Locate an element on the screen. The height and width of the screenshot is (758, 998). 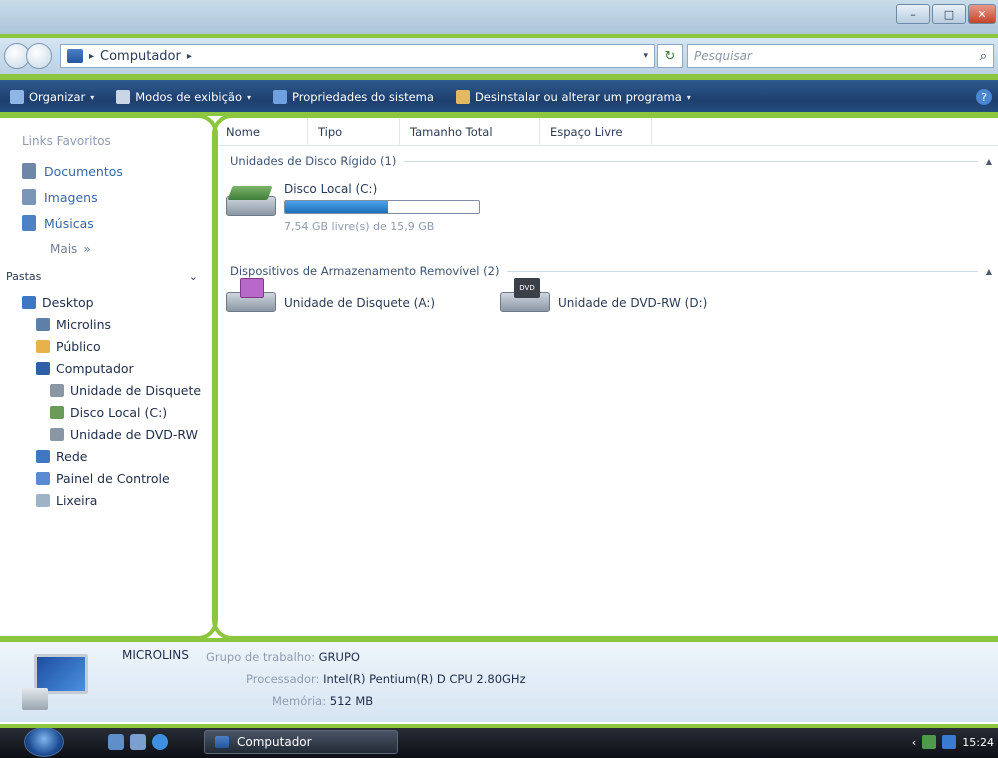
tree-item-microlins: Microlins is located at coordinates (112, 324).